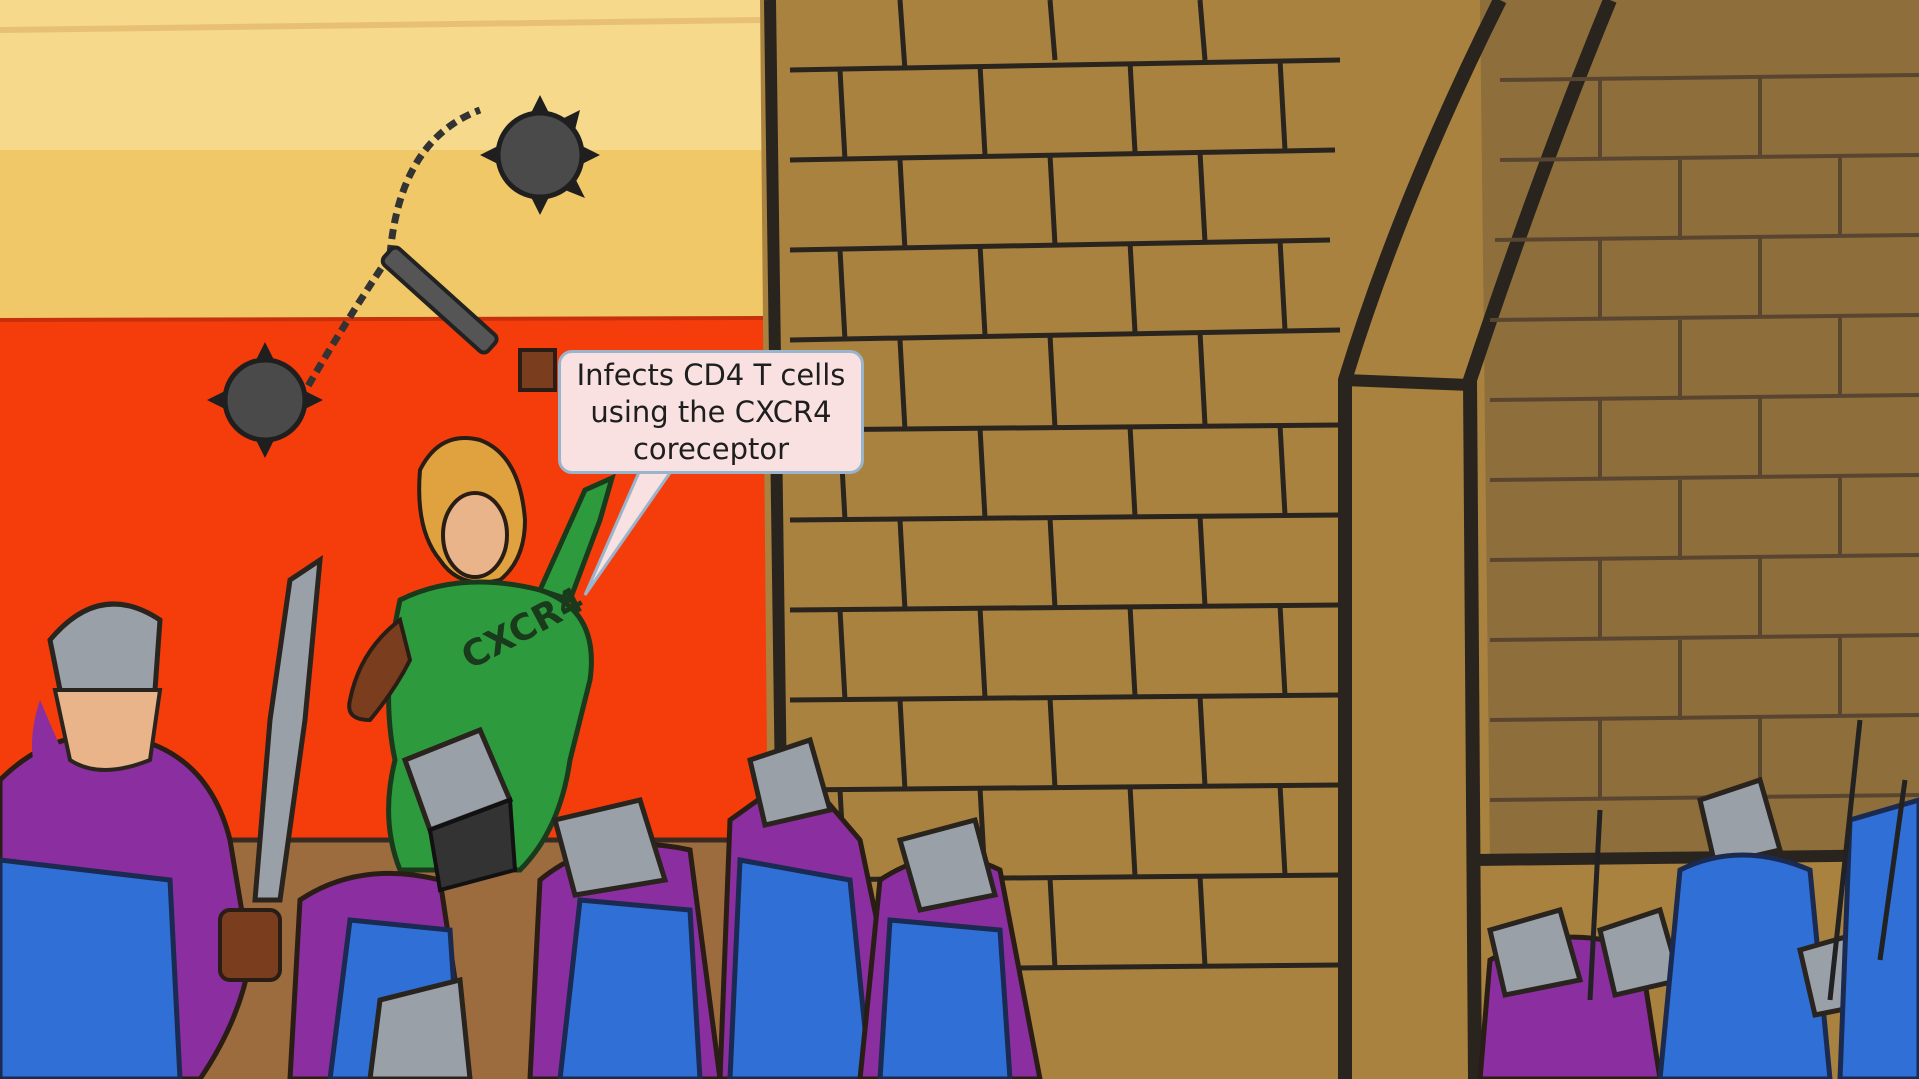 The height and width of the screenshot is (1079, 1919). What do you see at coordinates (711, 448) in the screenshot?
I see `callout-line-3: coreceptor` at bounding box center [711, 448].